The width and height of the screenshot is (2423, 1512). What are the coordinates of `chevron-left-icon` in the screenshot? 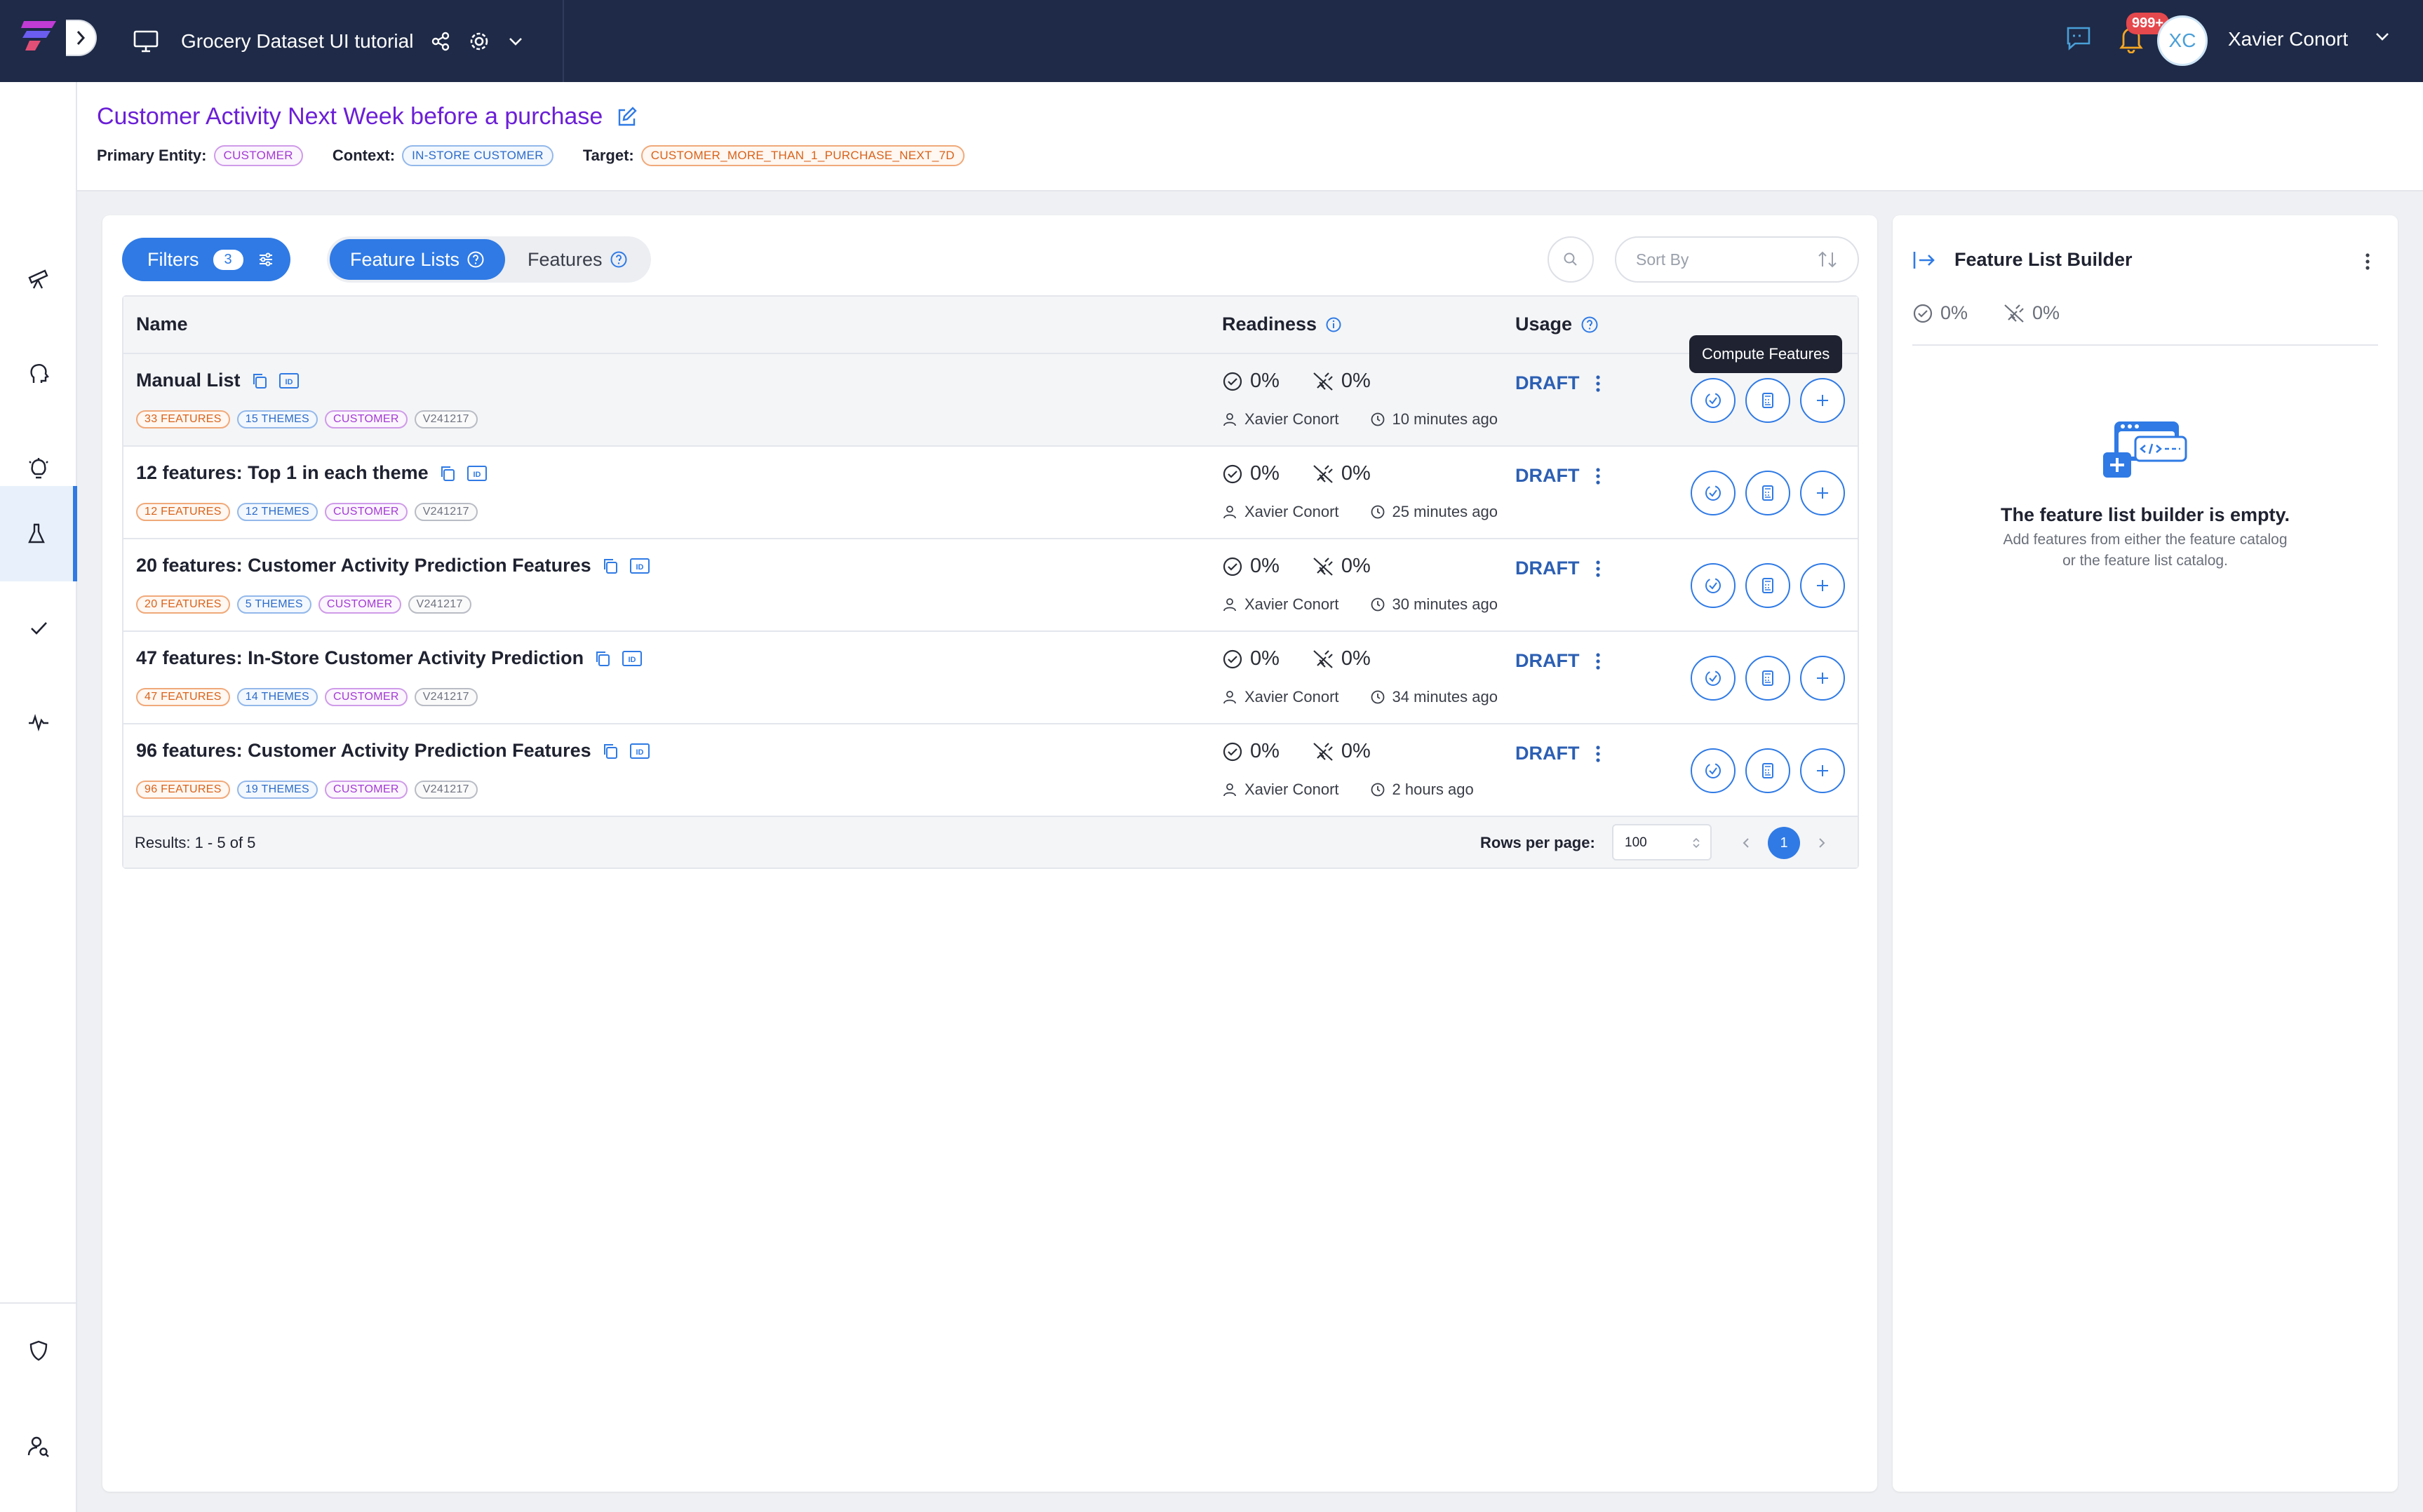 It's located at (1746, 843).